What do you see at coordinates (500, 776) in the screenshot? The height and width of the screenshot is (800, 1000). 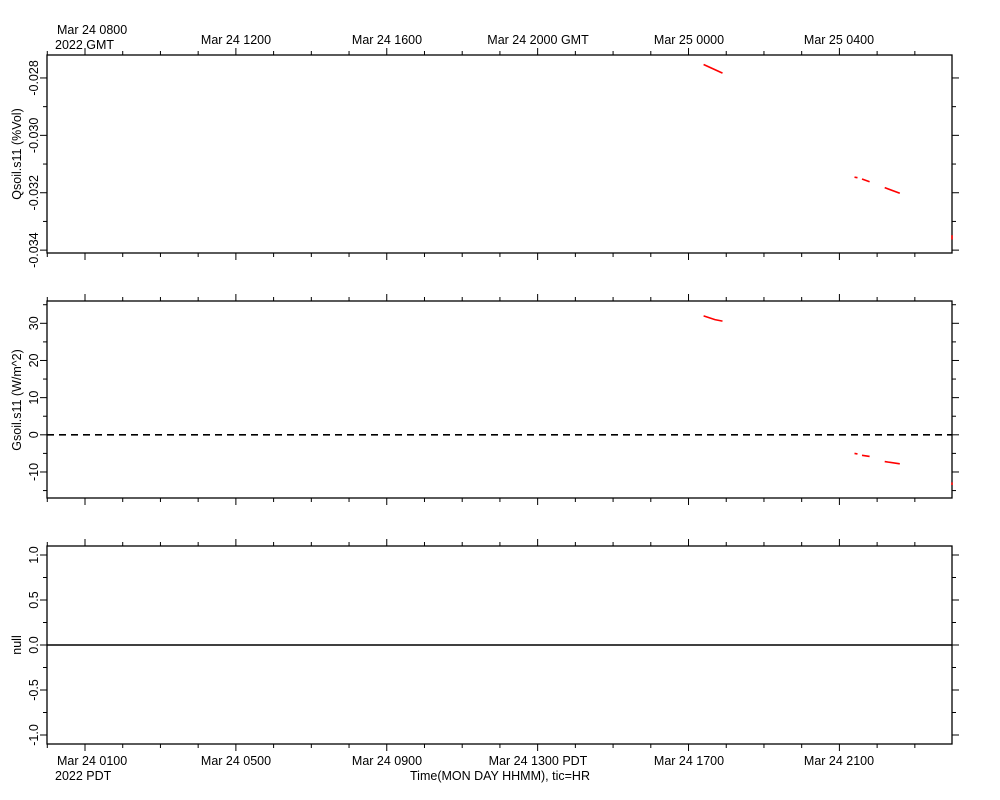 I see `x-axis-title: Time(MON DAY HHMM), tic=HR` at bounding box center [500, 776].